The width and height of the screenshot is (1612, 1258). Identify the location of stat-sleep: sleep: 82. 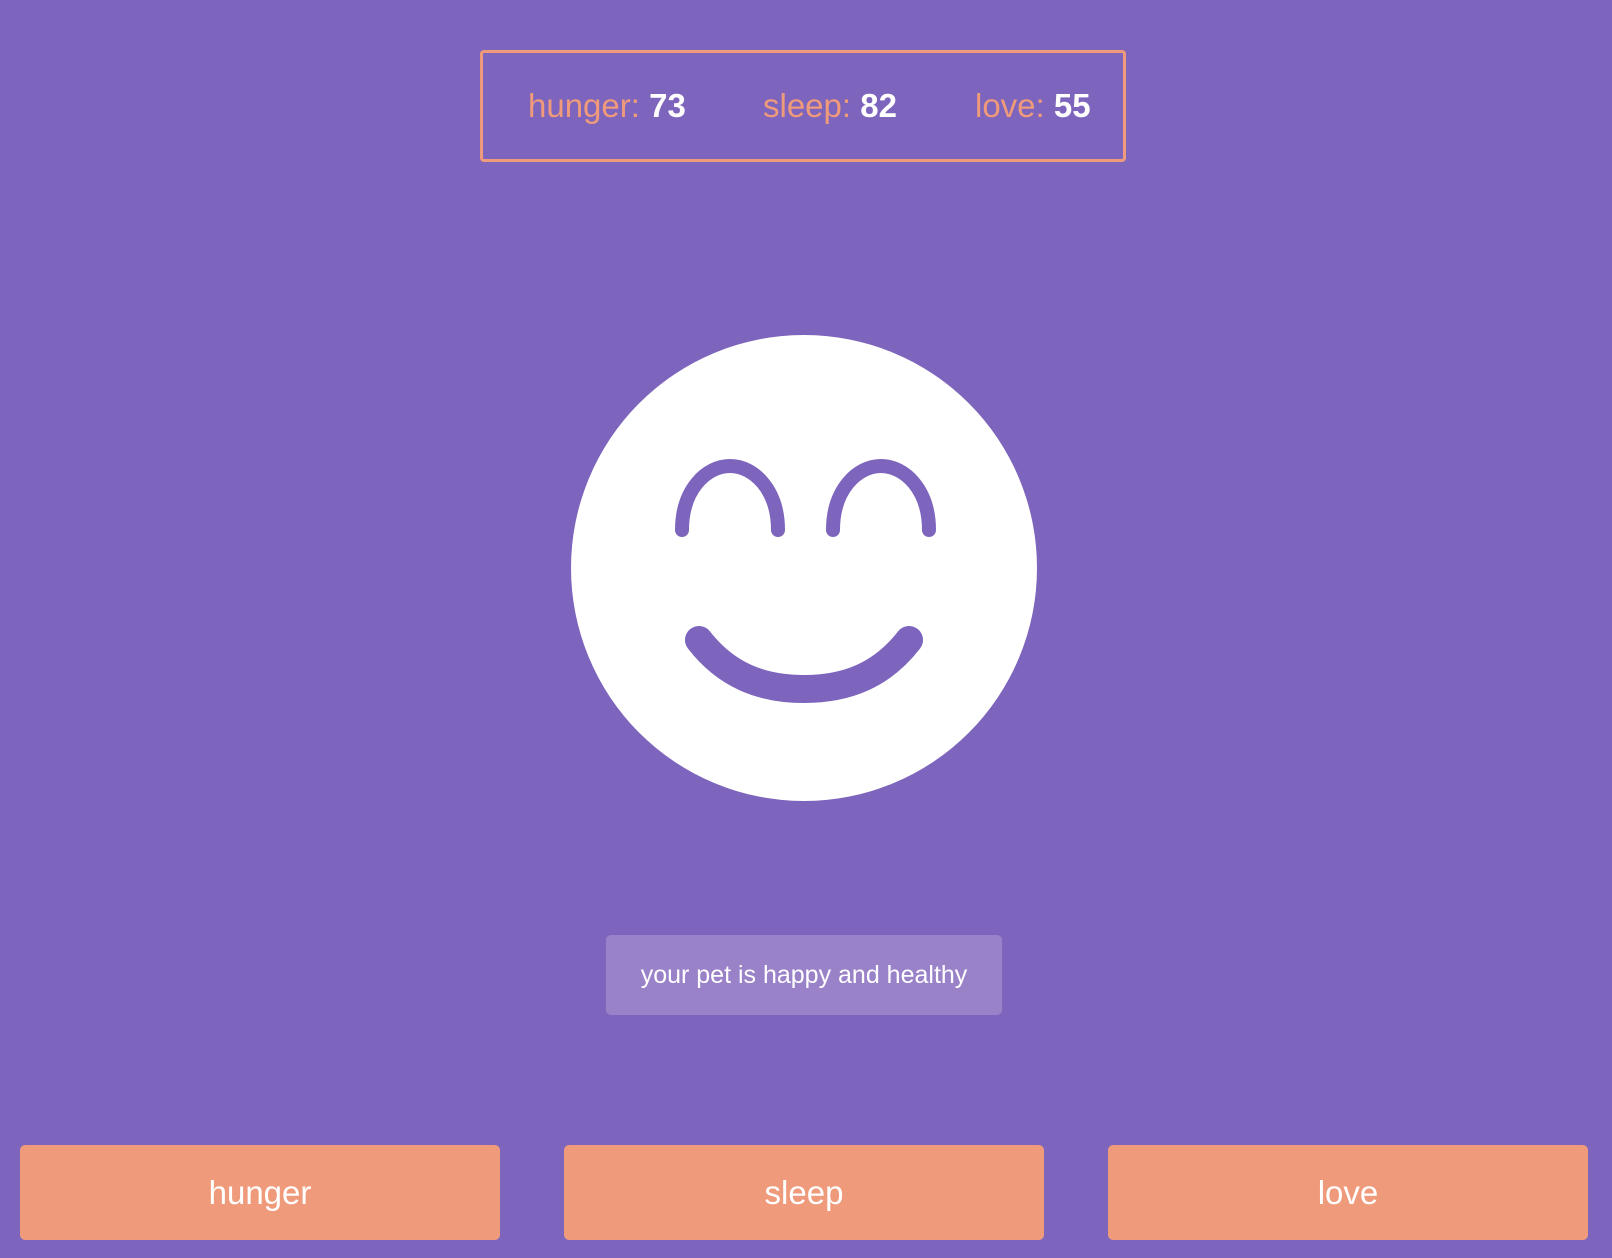
(830, 106).